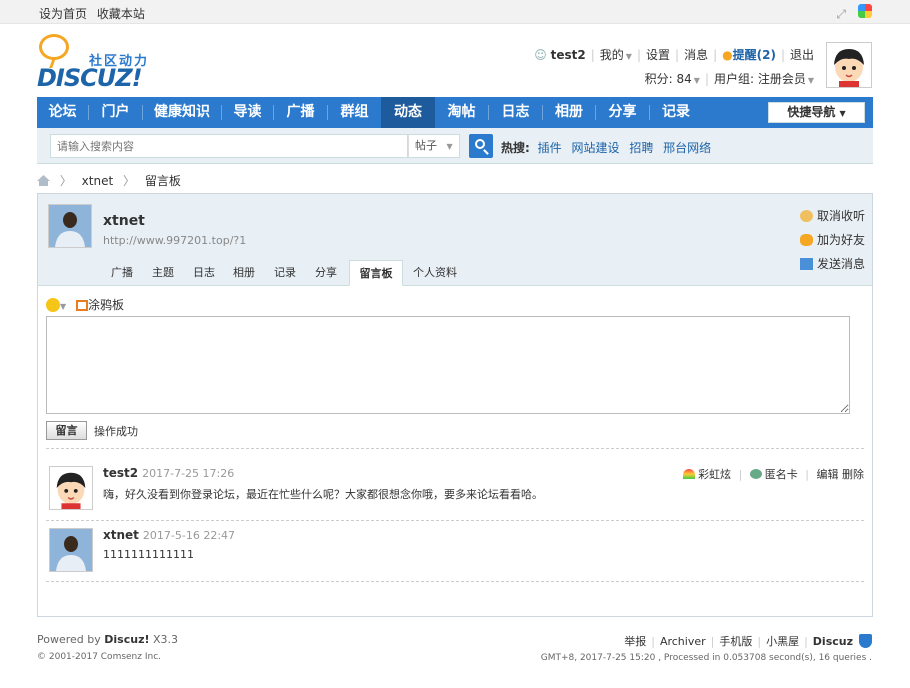 Image resolution: width=910 pixels, height=688 pixels. What do you see at coordinates (802, 55) in the screenshot?
I see `logout-link: 退出` at bounding box center [802, 55].